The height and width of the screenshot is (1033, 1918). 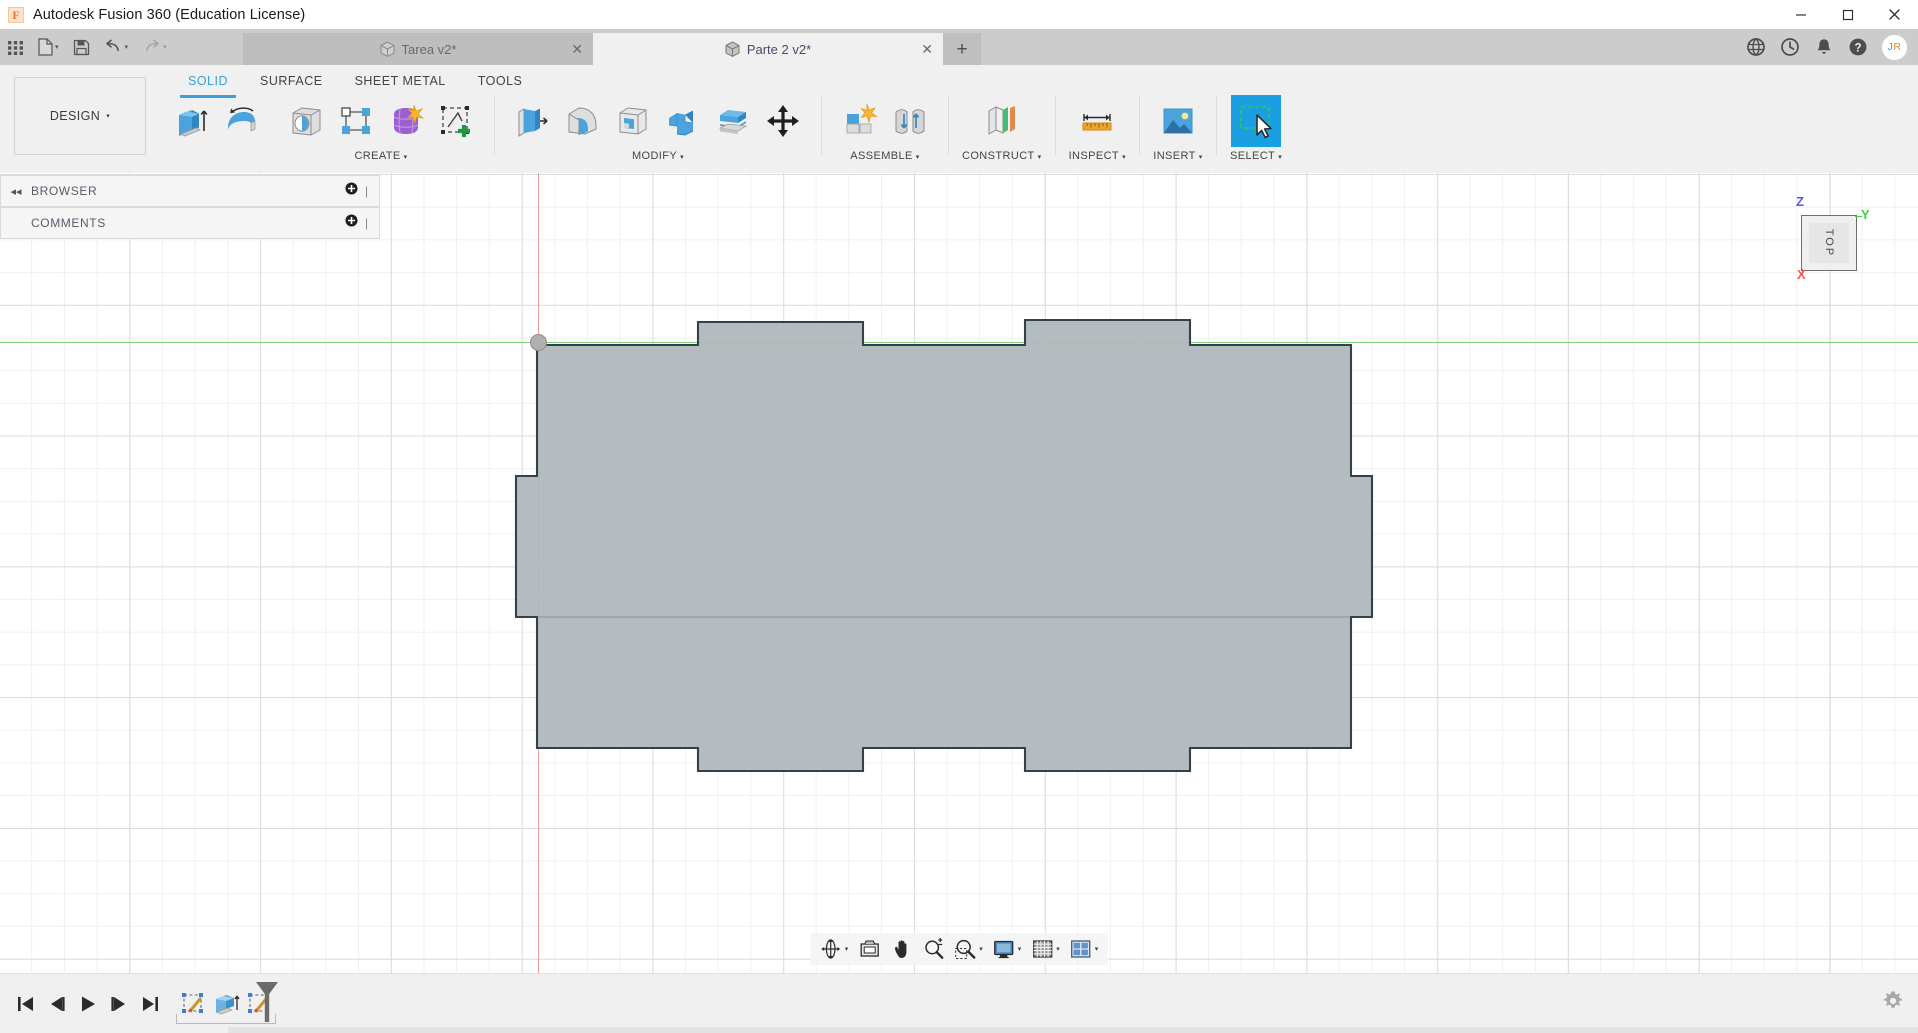 I want to click on pan-tool, so click(x=901, y=949).